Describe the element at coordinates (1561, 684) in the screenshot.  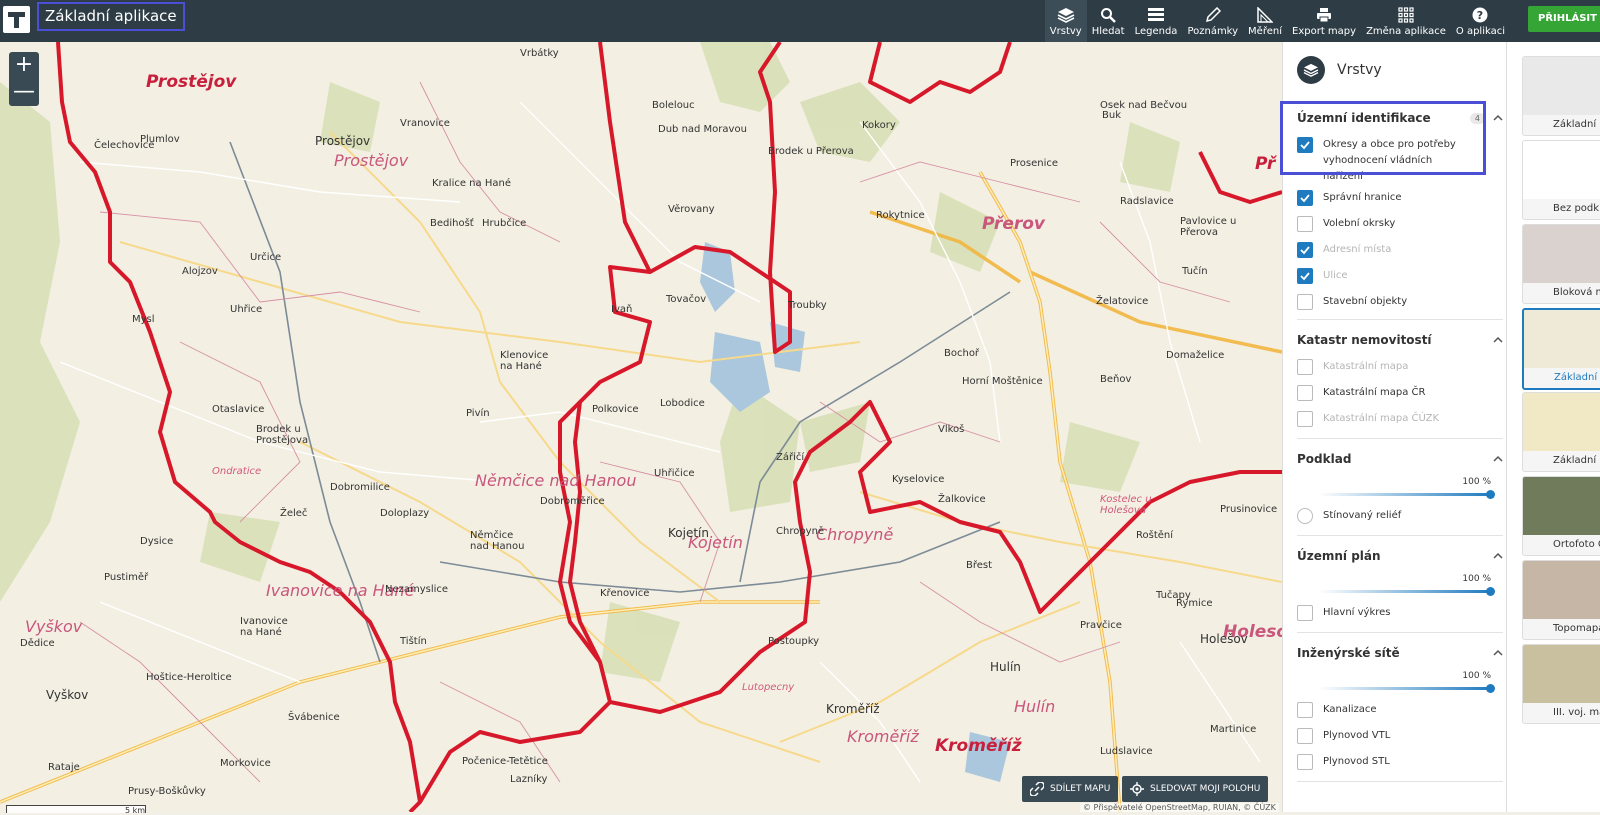
I see `basemap-option: III. voj. map` at that location.